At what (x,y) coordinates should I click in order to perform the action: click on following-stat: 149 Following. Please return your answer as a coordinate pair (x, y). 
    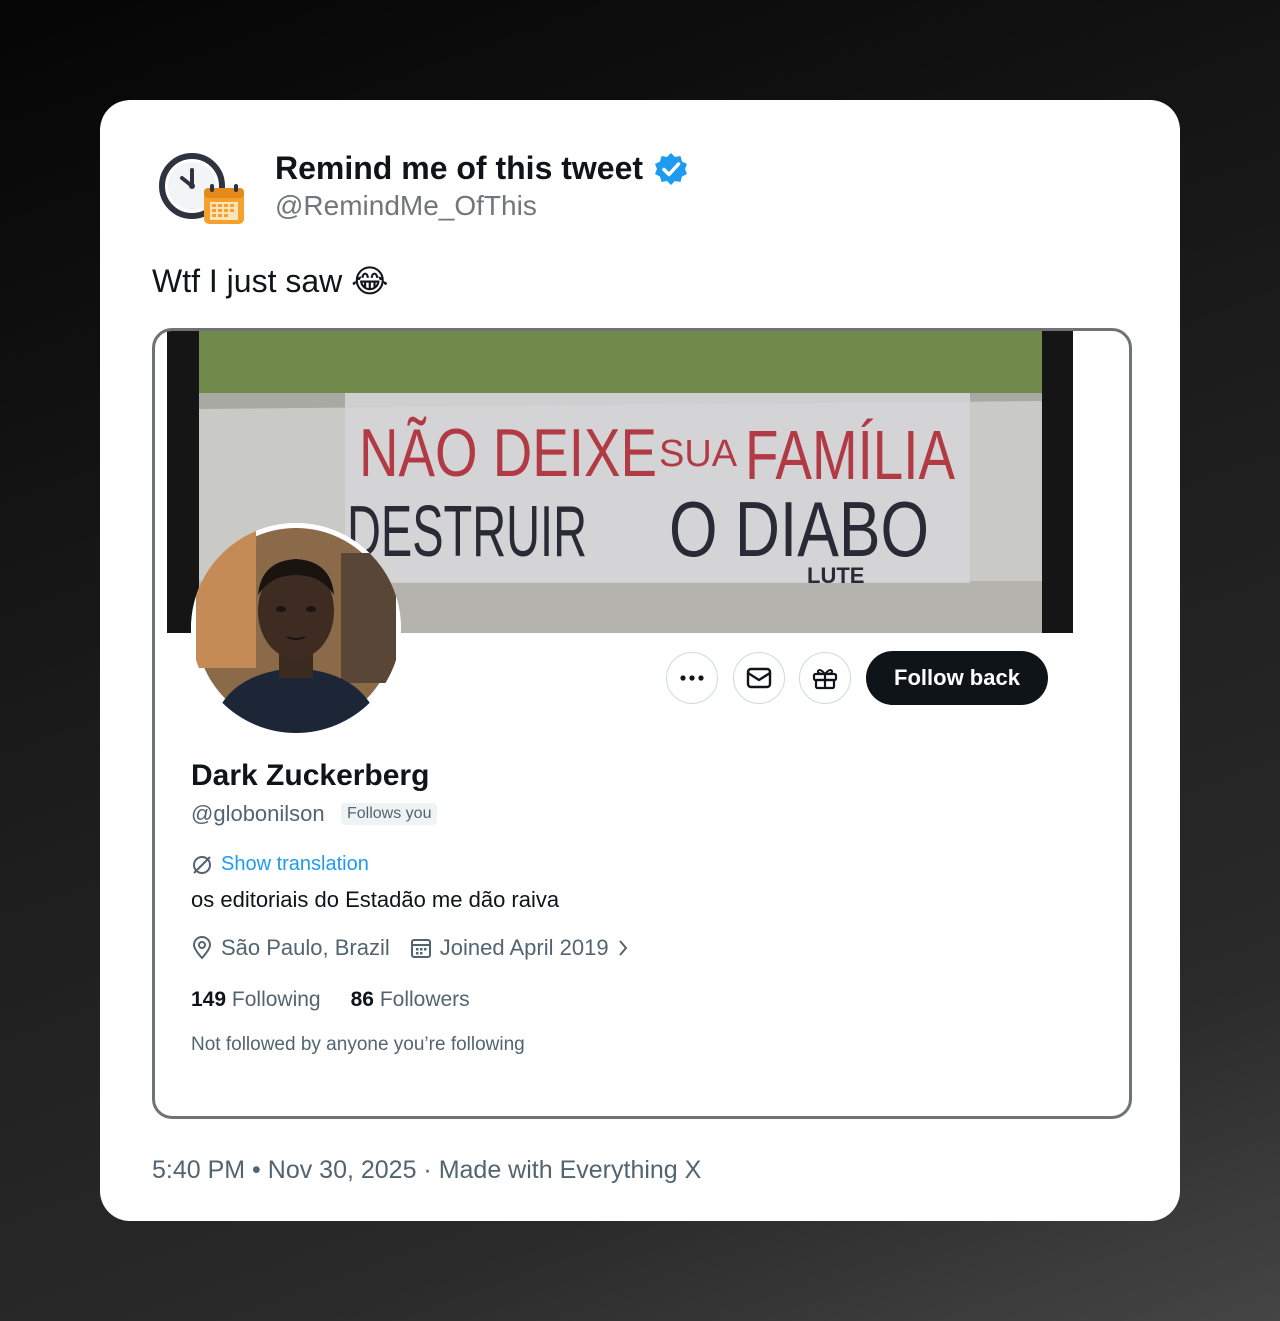
    Looking at the image, I should click on (256, 1000).